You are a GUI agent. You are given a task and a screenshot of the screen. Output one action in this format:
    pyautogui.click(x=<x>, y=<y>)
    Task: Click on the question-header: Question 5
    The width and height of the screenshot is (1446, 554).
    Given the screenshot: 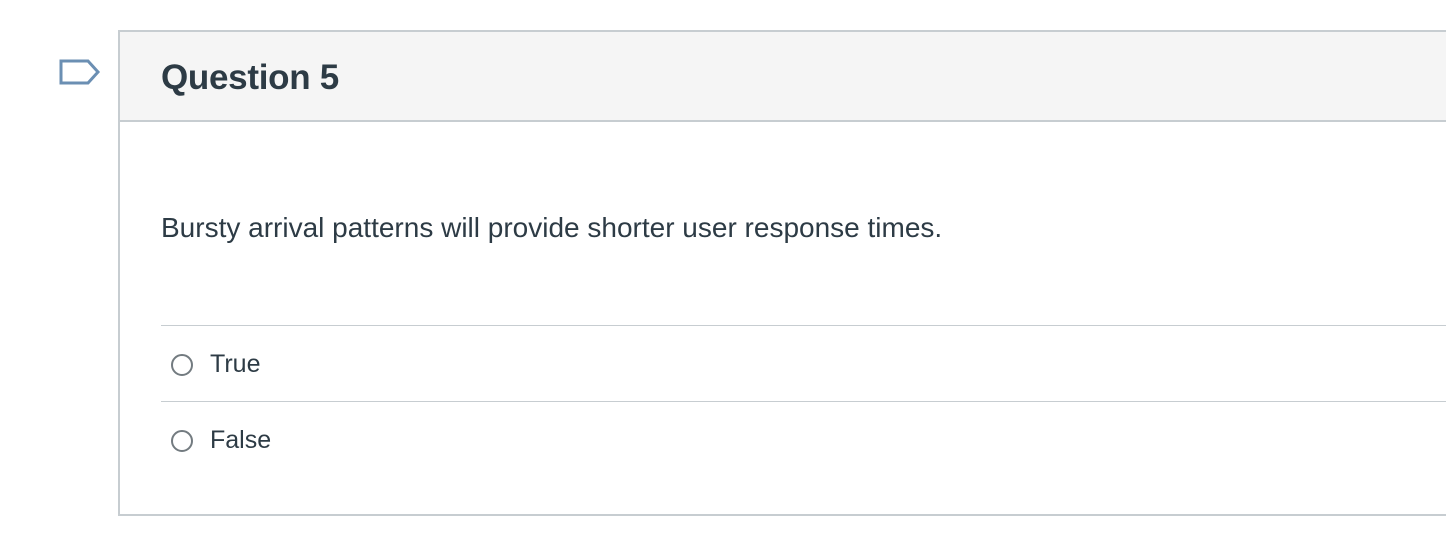 What is the action you would take?
    pyautogui.click(x=783, y=77)
    